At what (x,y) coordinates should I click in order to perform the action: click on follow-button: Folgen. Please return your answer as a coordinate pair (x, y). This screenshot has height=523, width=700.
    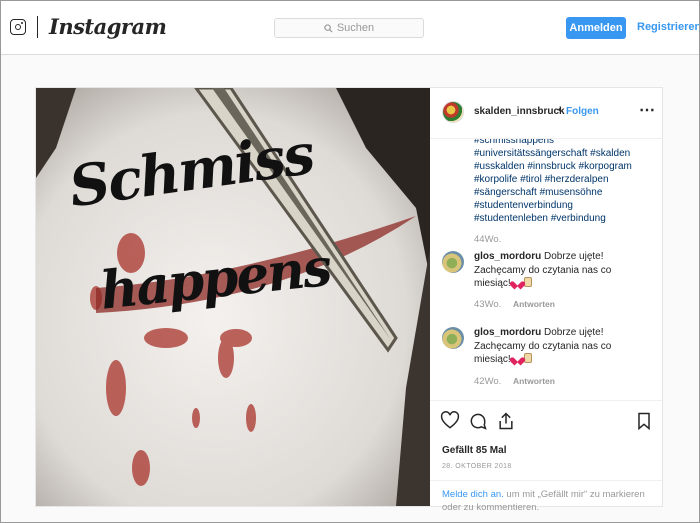
    Looking at the image, I should click on (582, 111).